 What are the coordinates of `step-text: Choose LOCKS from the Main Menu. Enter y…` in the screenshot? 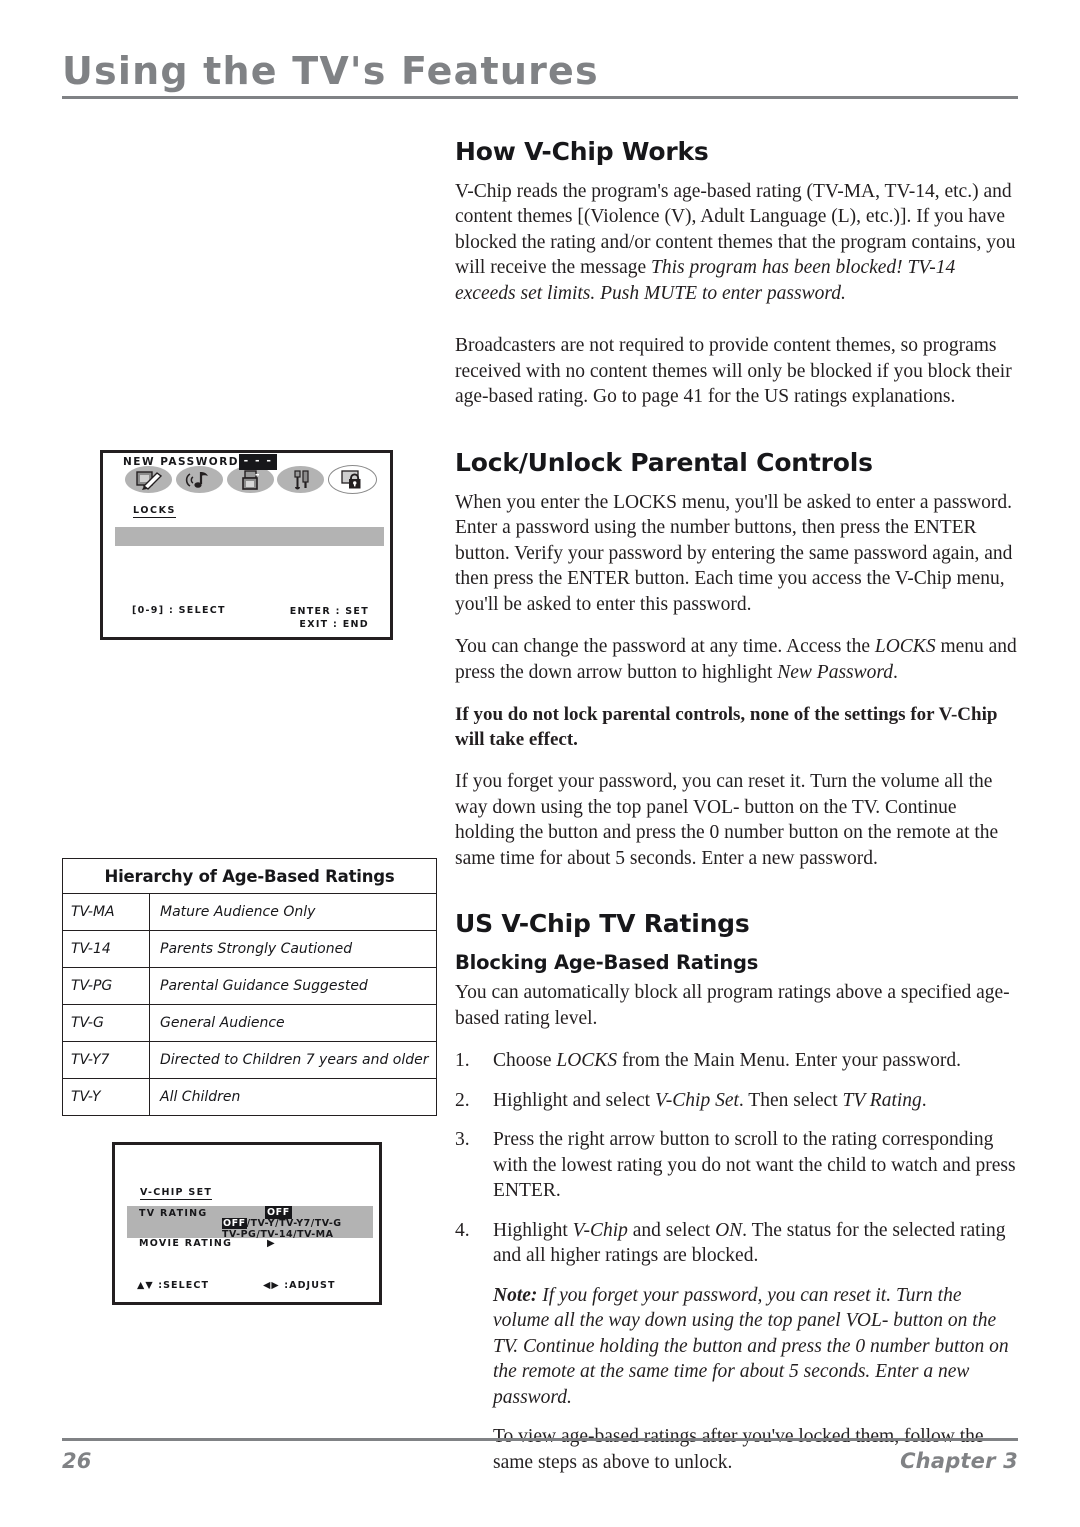 It's located at (727, 1060).